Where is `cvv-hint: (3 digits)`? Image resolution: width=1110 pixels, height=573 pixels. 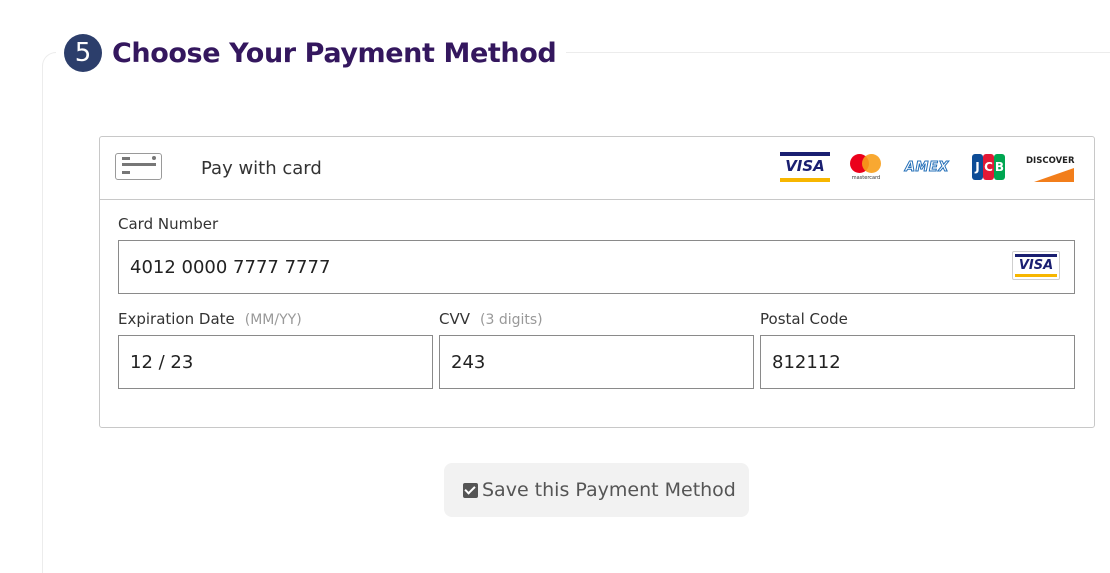
cvv-hint: (3 digits) is located at coordinates (511, 320).